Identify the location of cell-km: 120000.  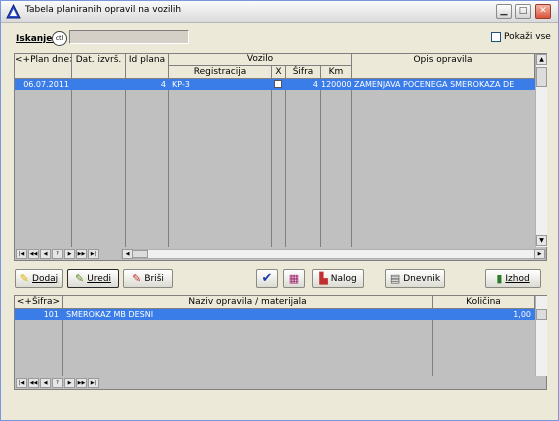
(336, 84).